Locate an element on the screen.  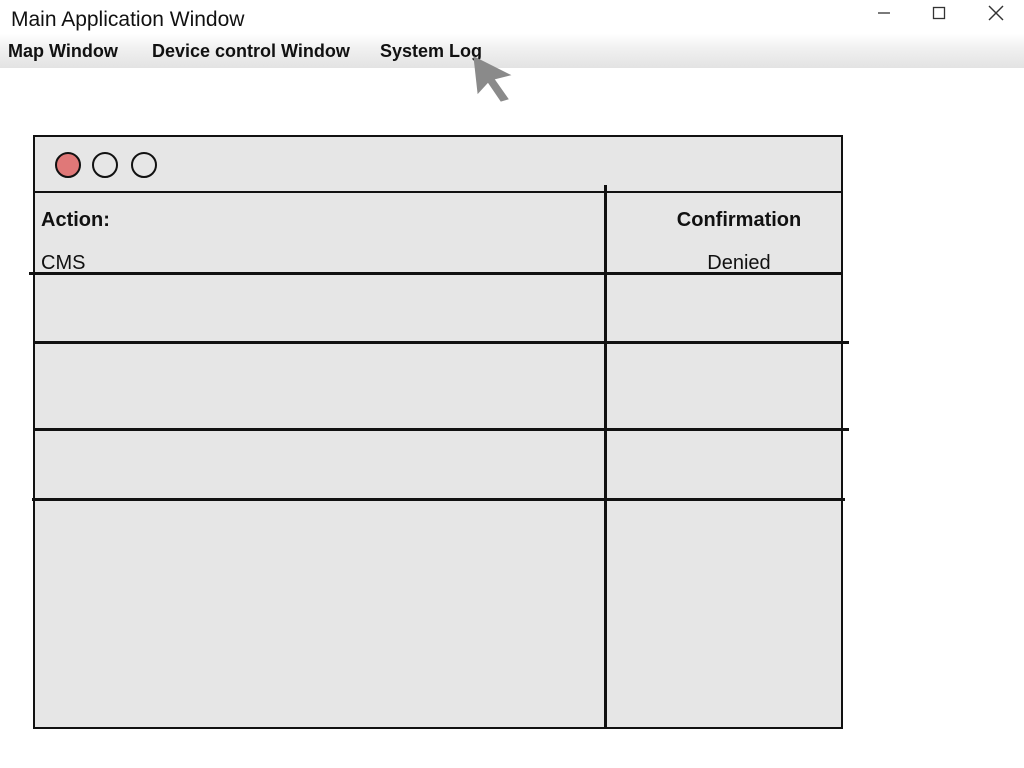
close-button is located at coordinates (996, 13).